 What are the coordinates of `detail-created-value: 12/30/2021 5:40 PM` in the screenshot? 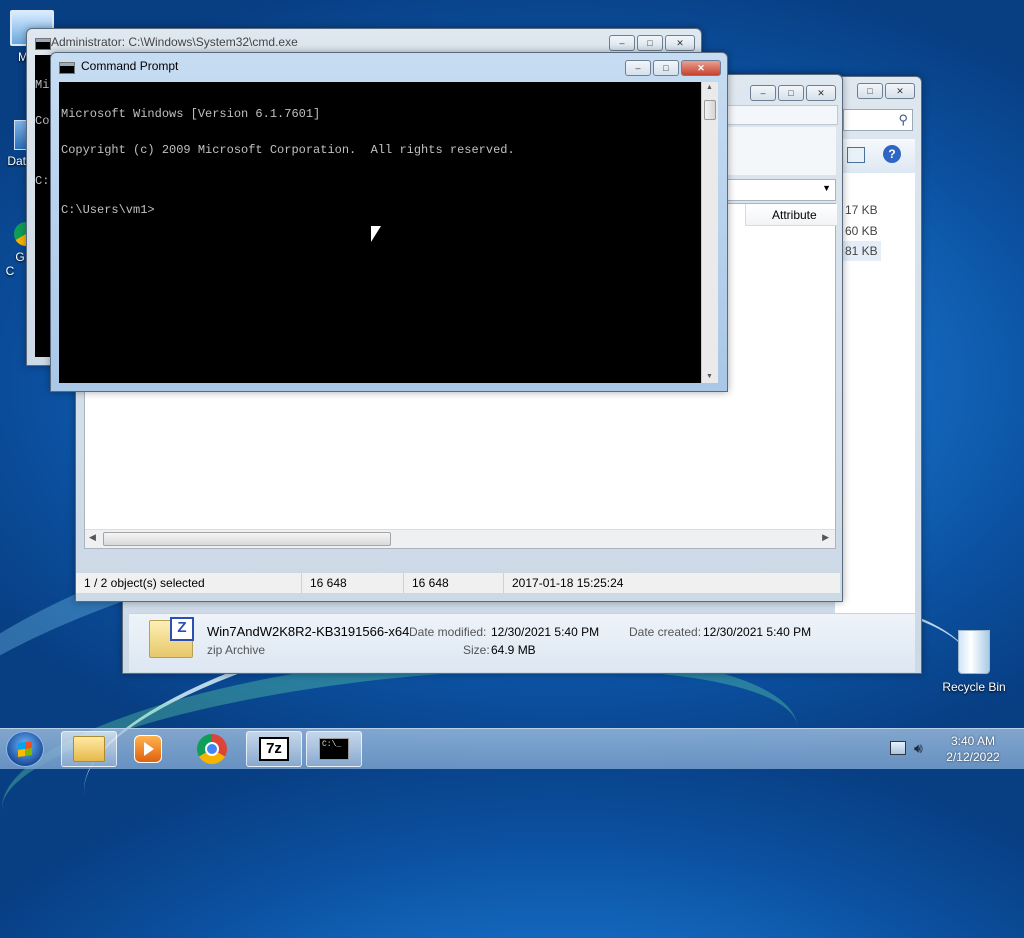 It's located at (757, 632).